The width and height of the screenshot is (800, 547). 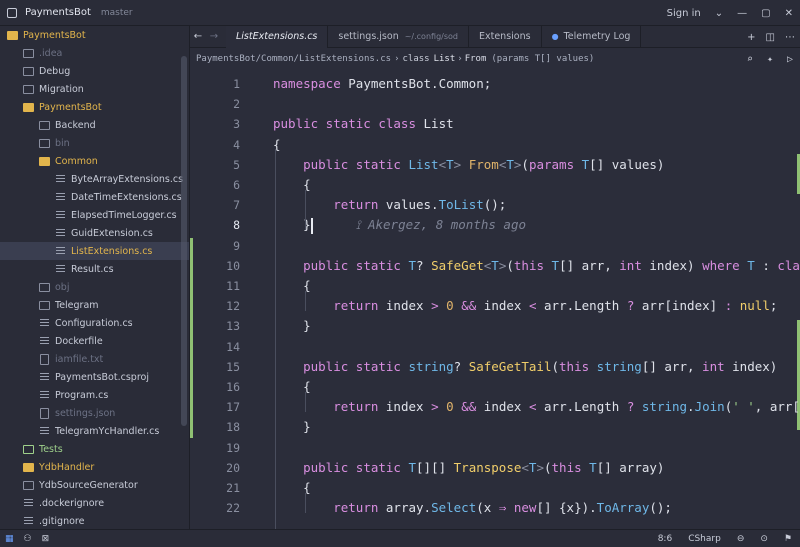 I want to click on editor-tab: ListExtensions.cs, so click(x=277, y=36).